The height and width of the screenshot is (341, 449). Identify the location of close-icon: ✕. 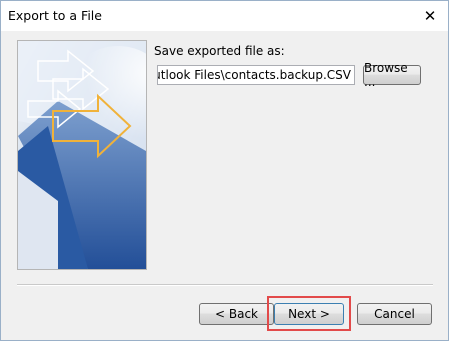
(430, 16).